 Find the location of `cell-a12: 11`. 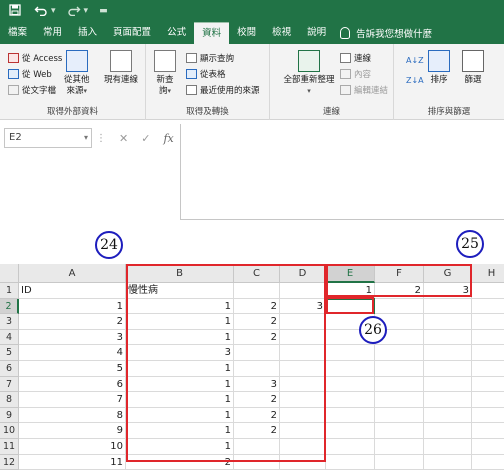

cell-a12: 11 is located at coordinates (72, 462).